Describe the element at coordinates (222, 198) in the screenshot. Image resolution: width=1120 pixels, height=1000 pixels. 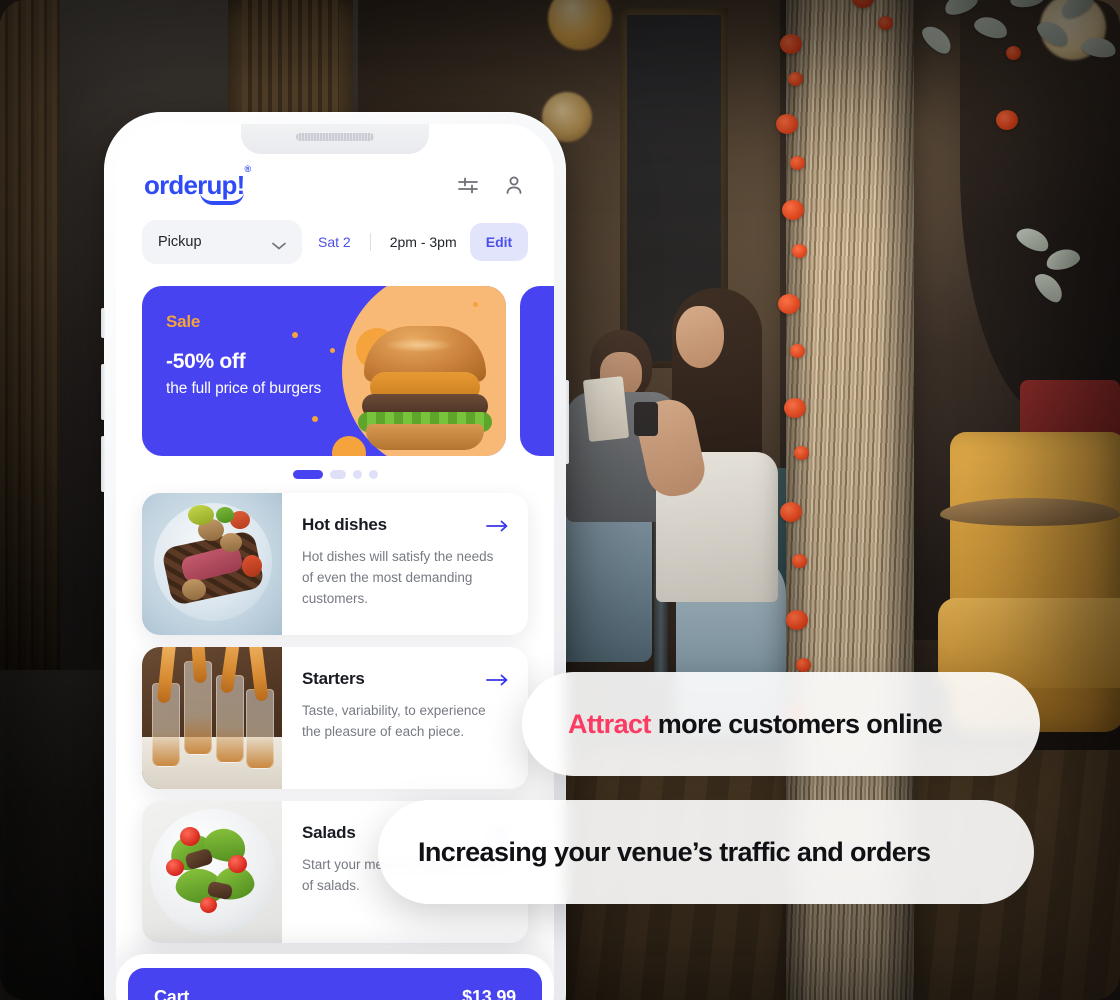
I see `smile-underline-icon` at that location.